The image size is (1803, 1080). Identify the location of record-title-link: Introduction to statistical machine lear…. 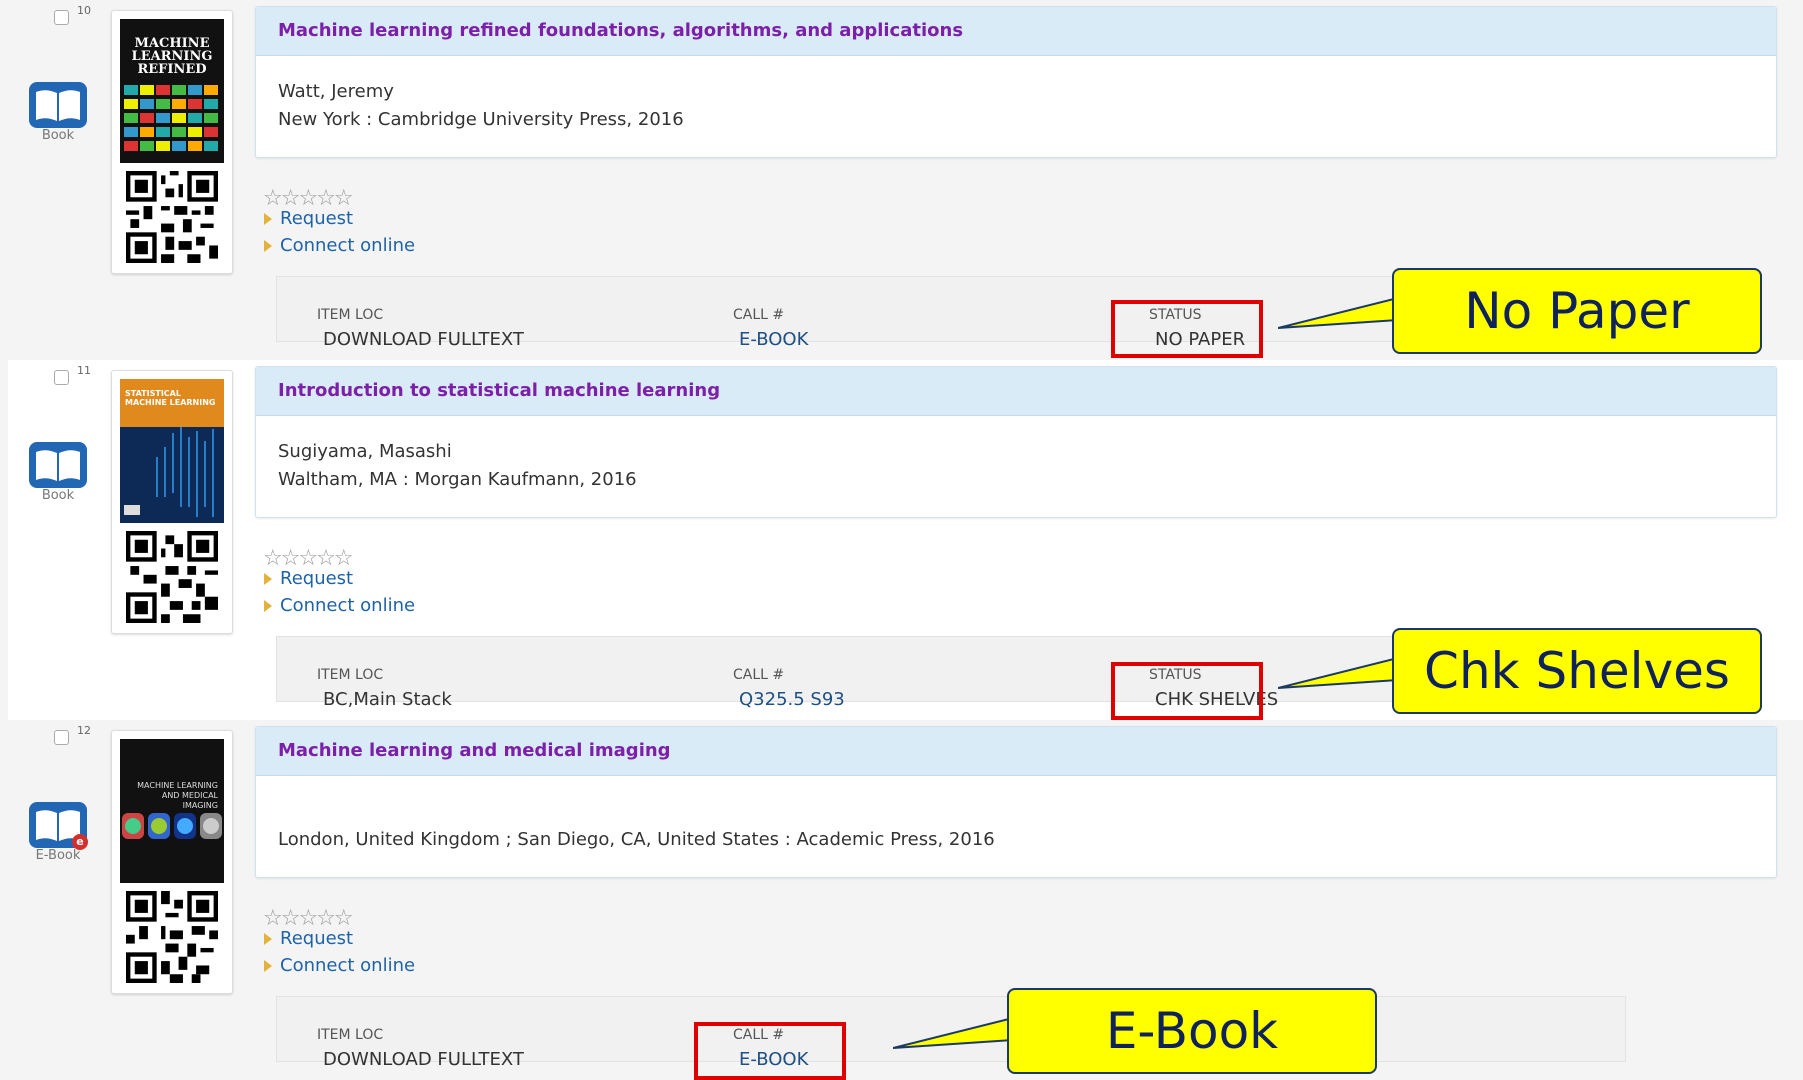
(499, 390).